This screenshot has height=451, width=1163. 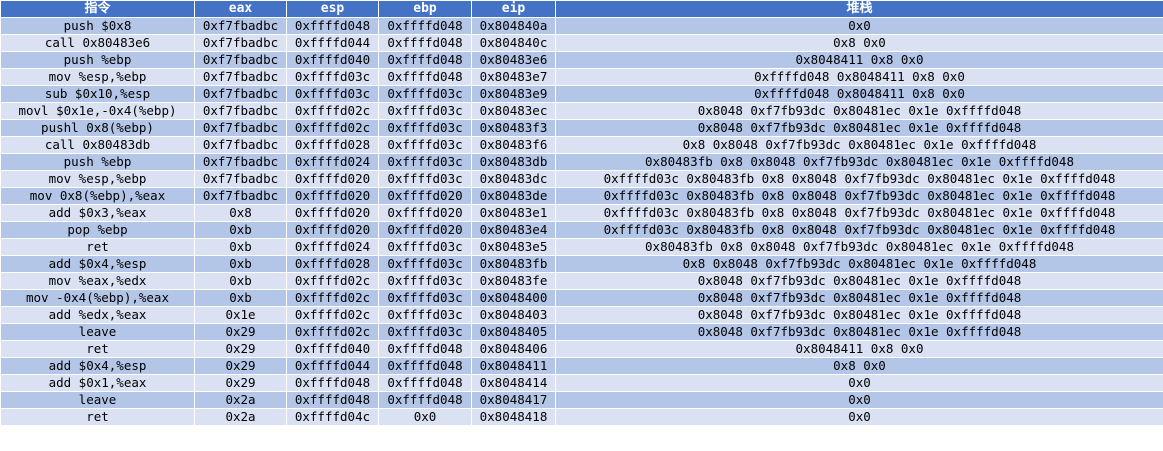 What do you see at coordinates (513, 366) in the screenshot?
I see `eip-cell: 0x8048411` at bounding box center [513, 366].